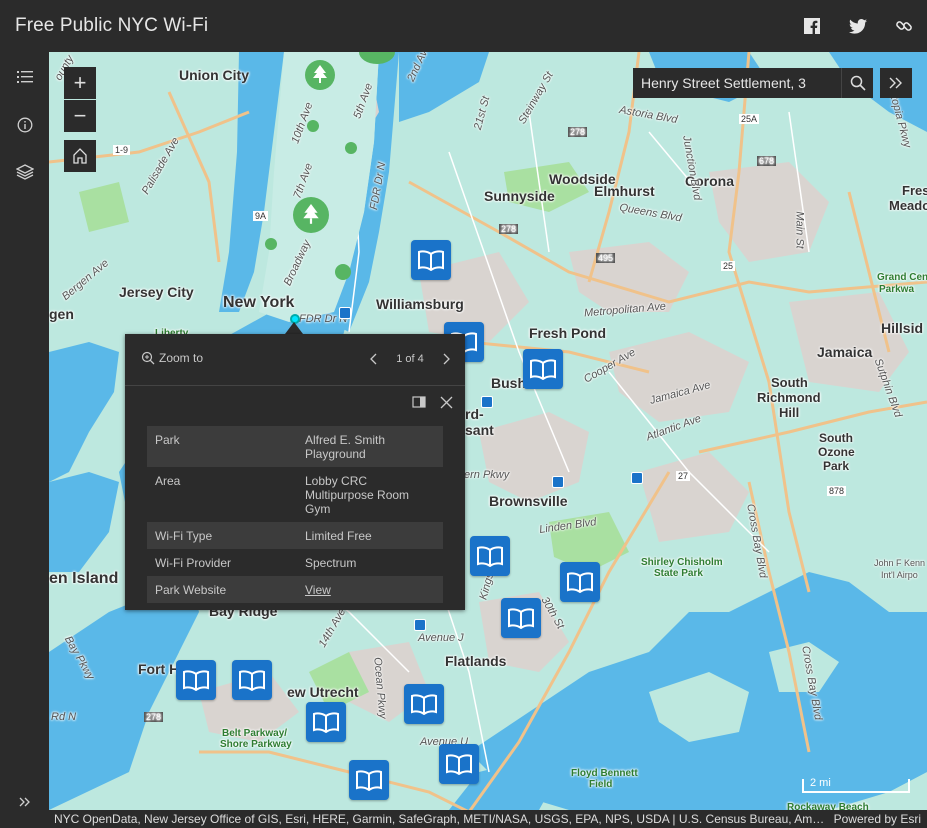 The width and height of the screenshot is (927, 828). What do you see at coordinates (318, 590) in the screenshot?
I see `park-website-link: View` at bounding box center [318, 590].